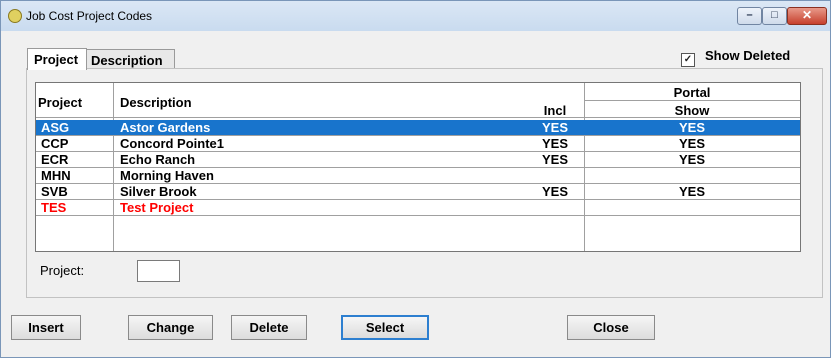 The width and height of the screenshot is (831, 358). I want to click on row-code: SVB, so click(54, 191).